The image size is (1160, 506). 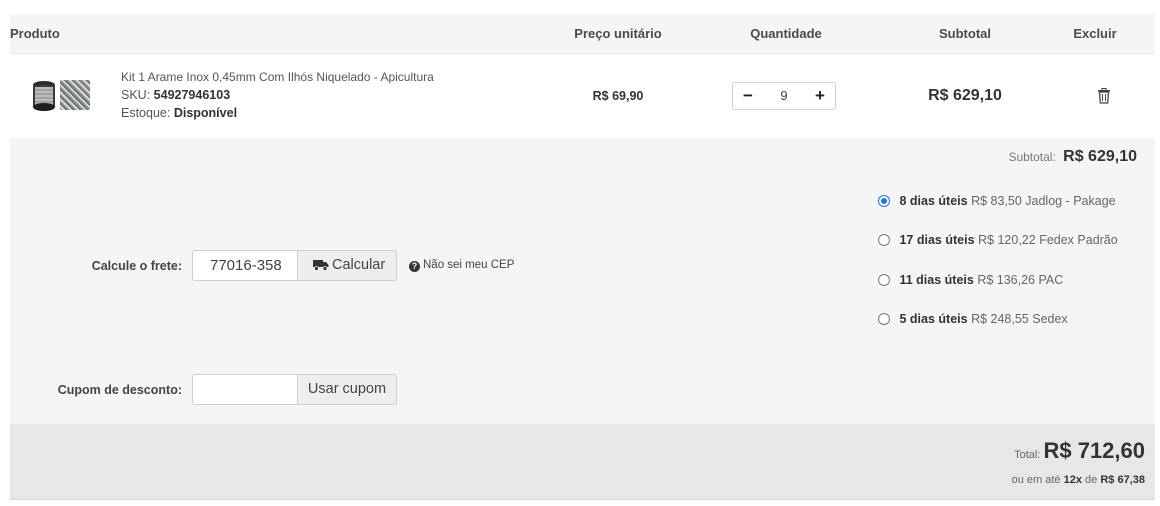 What do you see at coordinates (884, 201) in the screenshot?
I see `radio-selected` at bounding box center [884, 201].